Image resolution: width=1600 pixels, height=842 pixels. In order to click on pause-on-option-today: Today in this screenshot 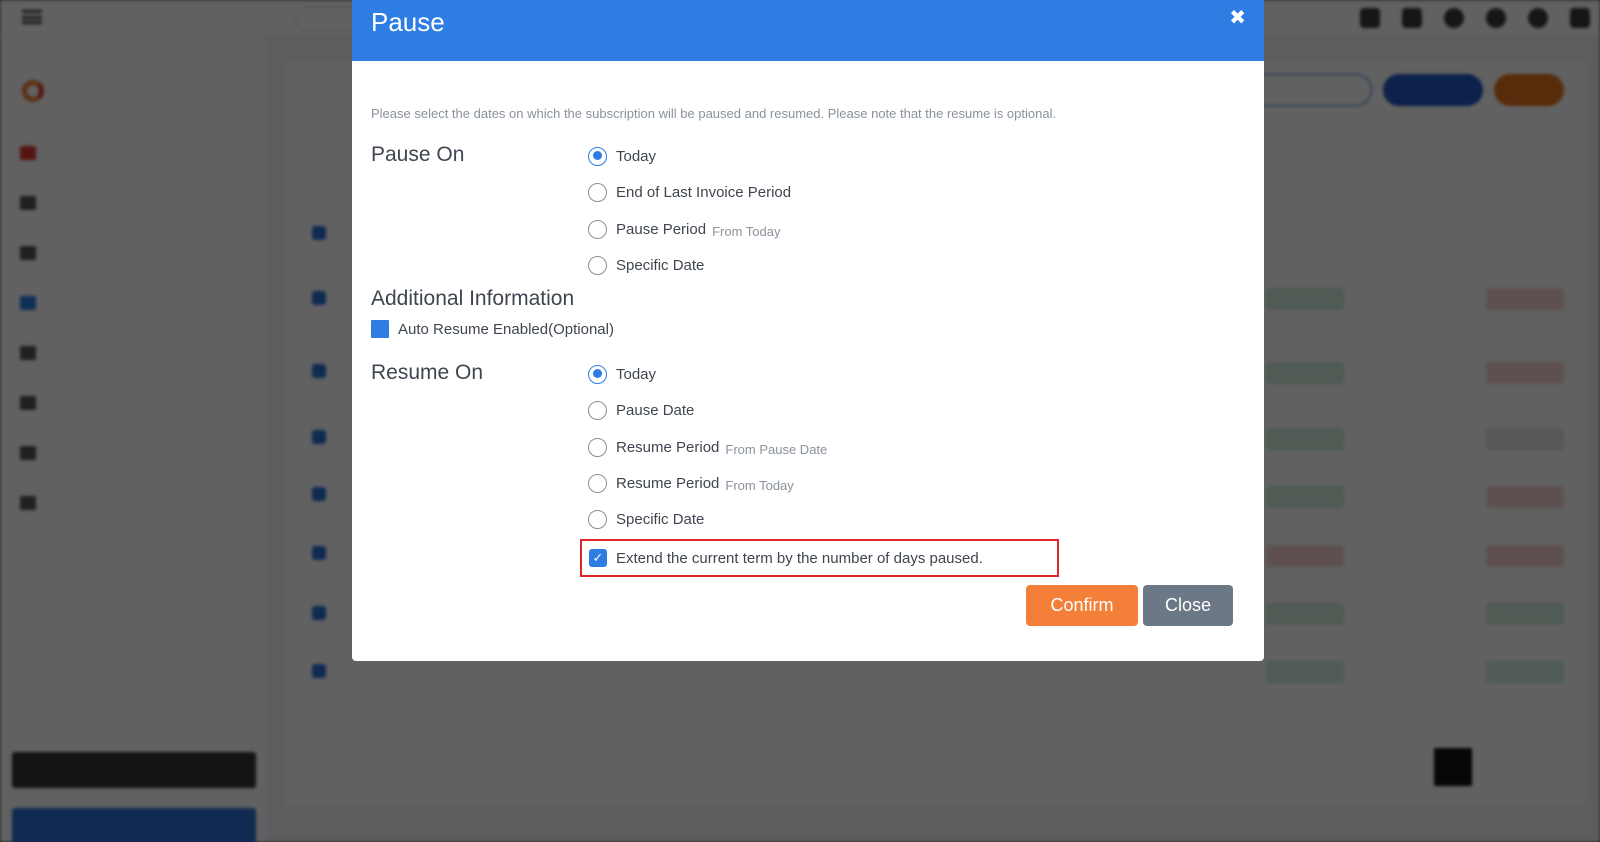, I will do `click(622, 156)`.